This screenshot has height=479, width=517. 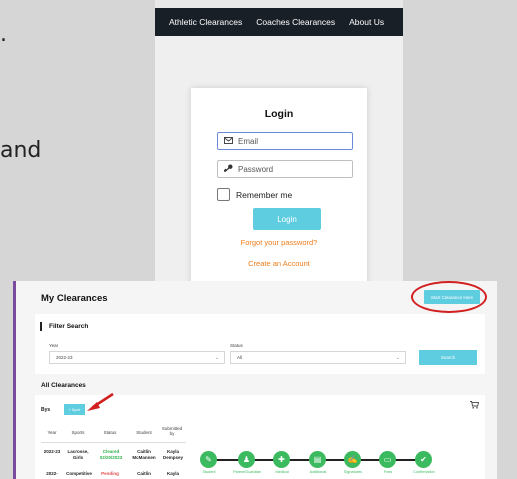 I want to click on nav-coaches-clearances: Coaches Clearances, so click(x=295, y=22).